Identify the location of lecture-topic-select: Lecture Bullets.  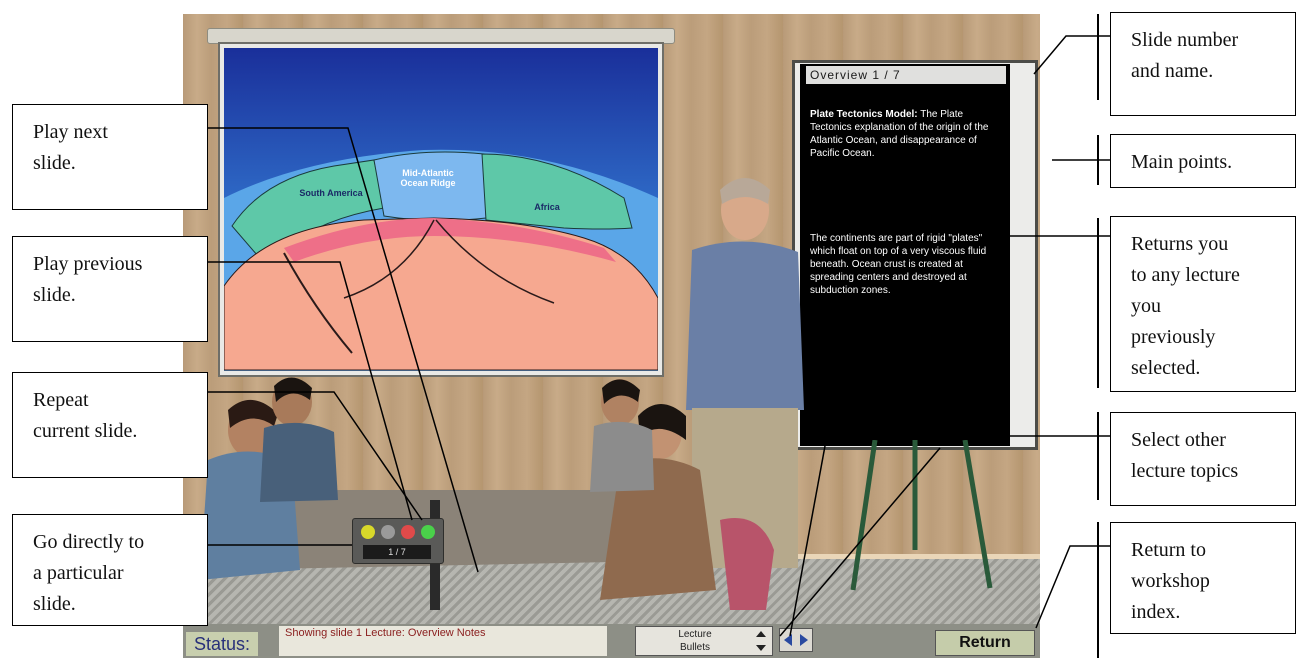
(704, 641).